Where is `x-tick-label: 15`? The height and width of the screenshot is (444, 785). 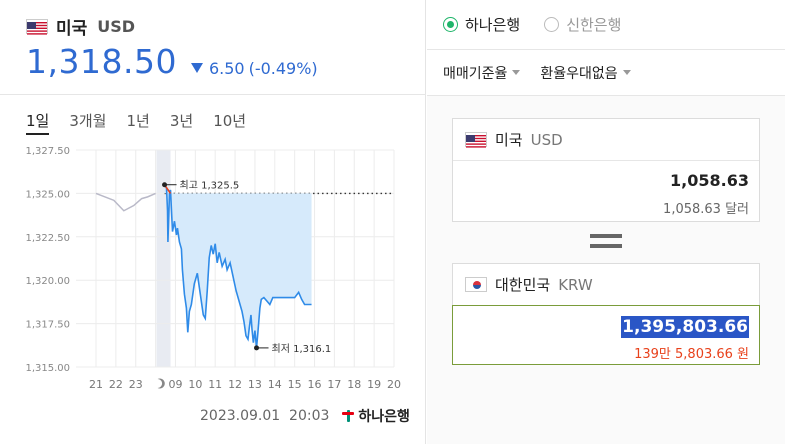
x-tick-label: 15 is located at coordinates (295, 384).